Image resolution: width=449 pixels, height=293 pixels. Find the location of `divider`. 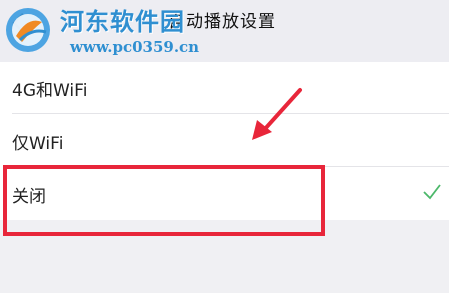

divider is located at coordinates (230, 113).